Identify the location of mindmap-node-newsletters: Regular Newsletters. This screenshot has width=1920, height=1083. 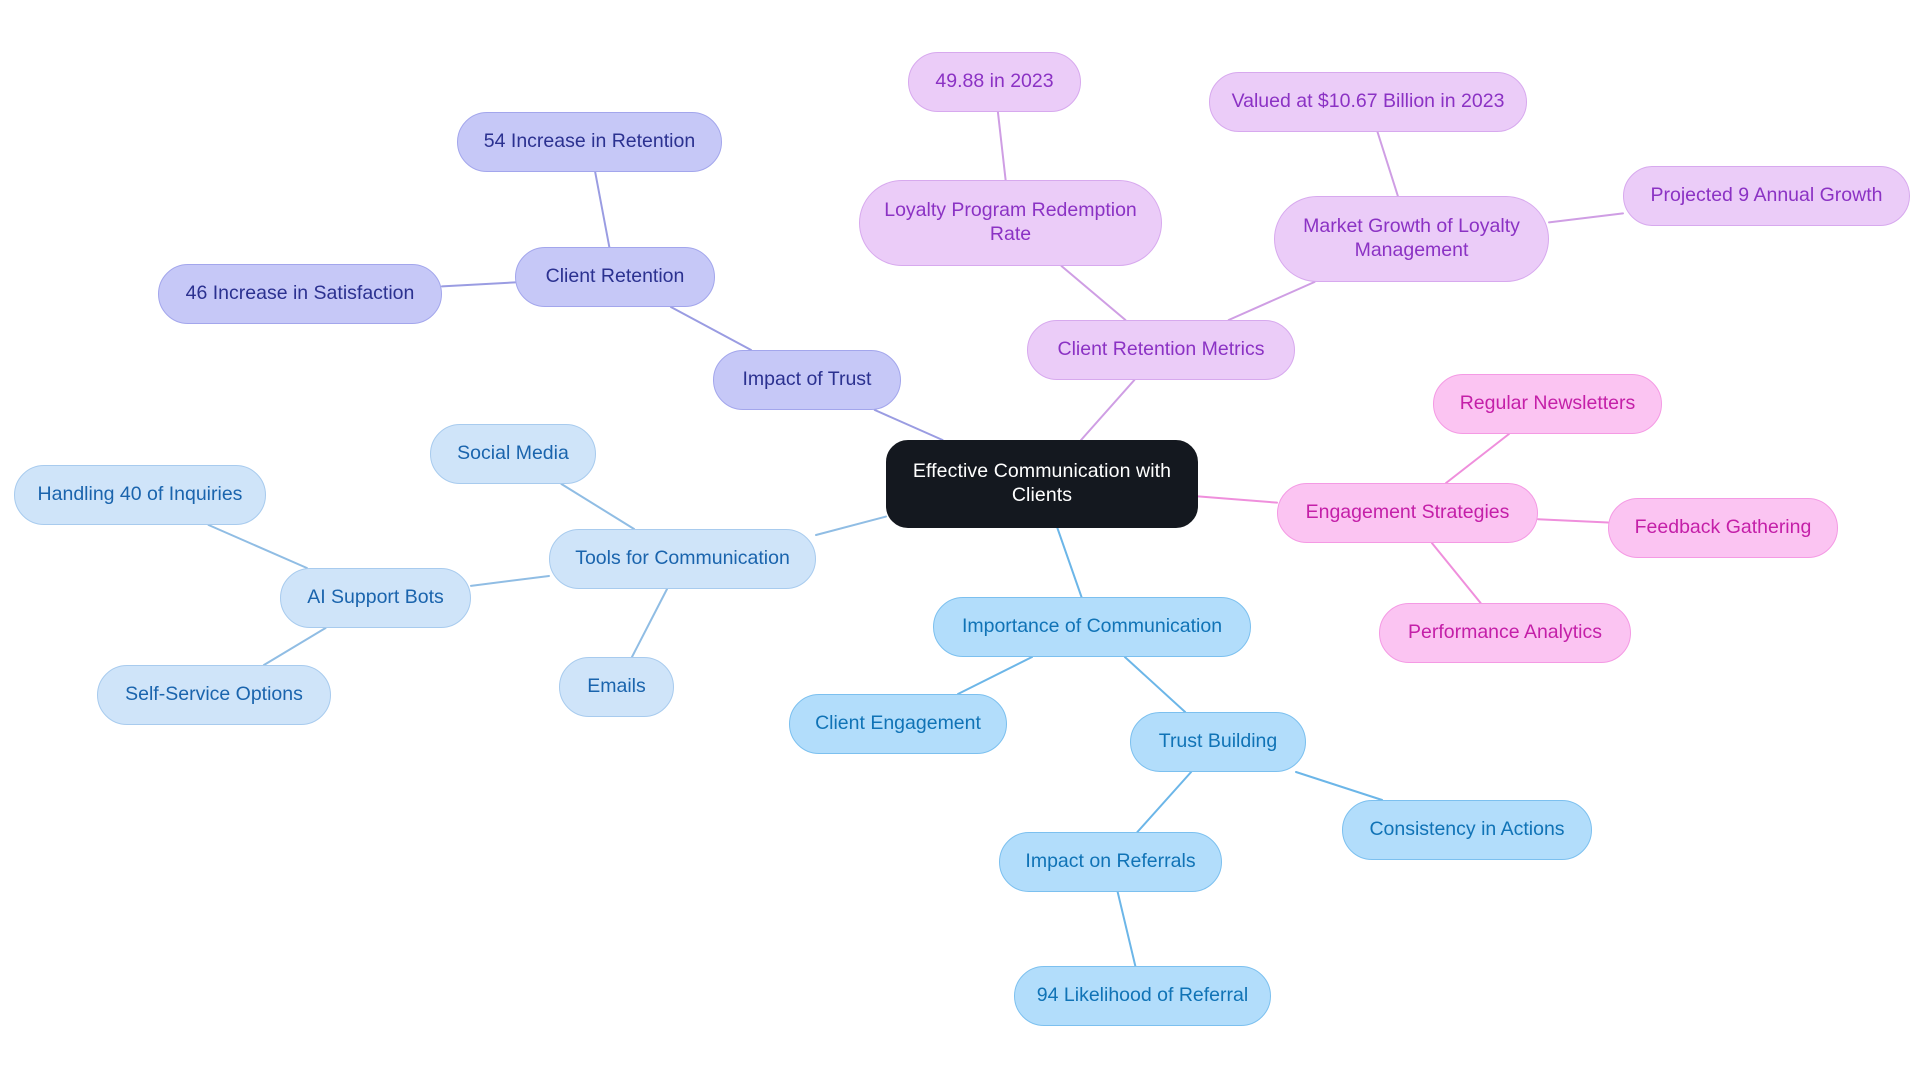
(1547, 404).